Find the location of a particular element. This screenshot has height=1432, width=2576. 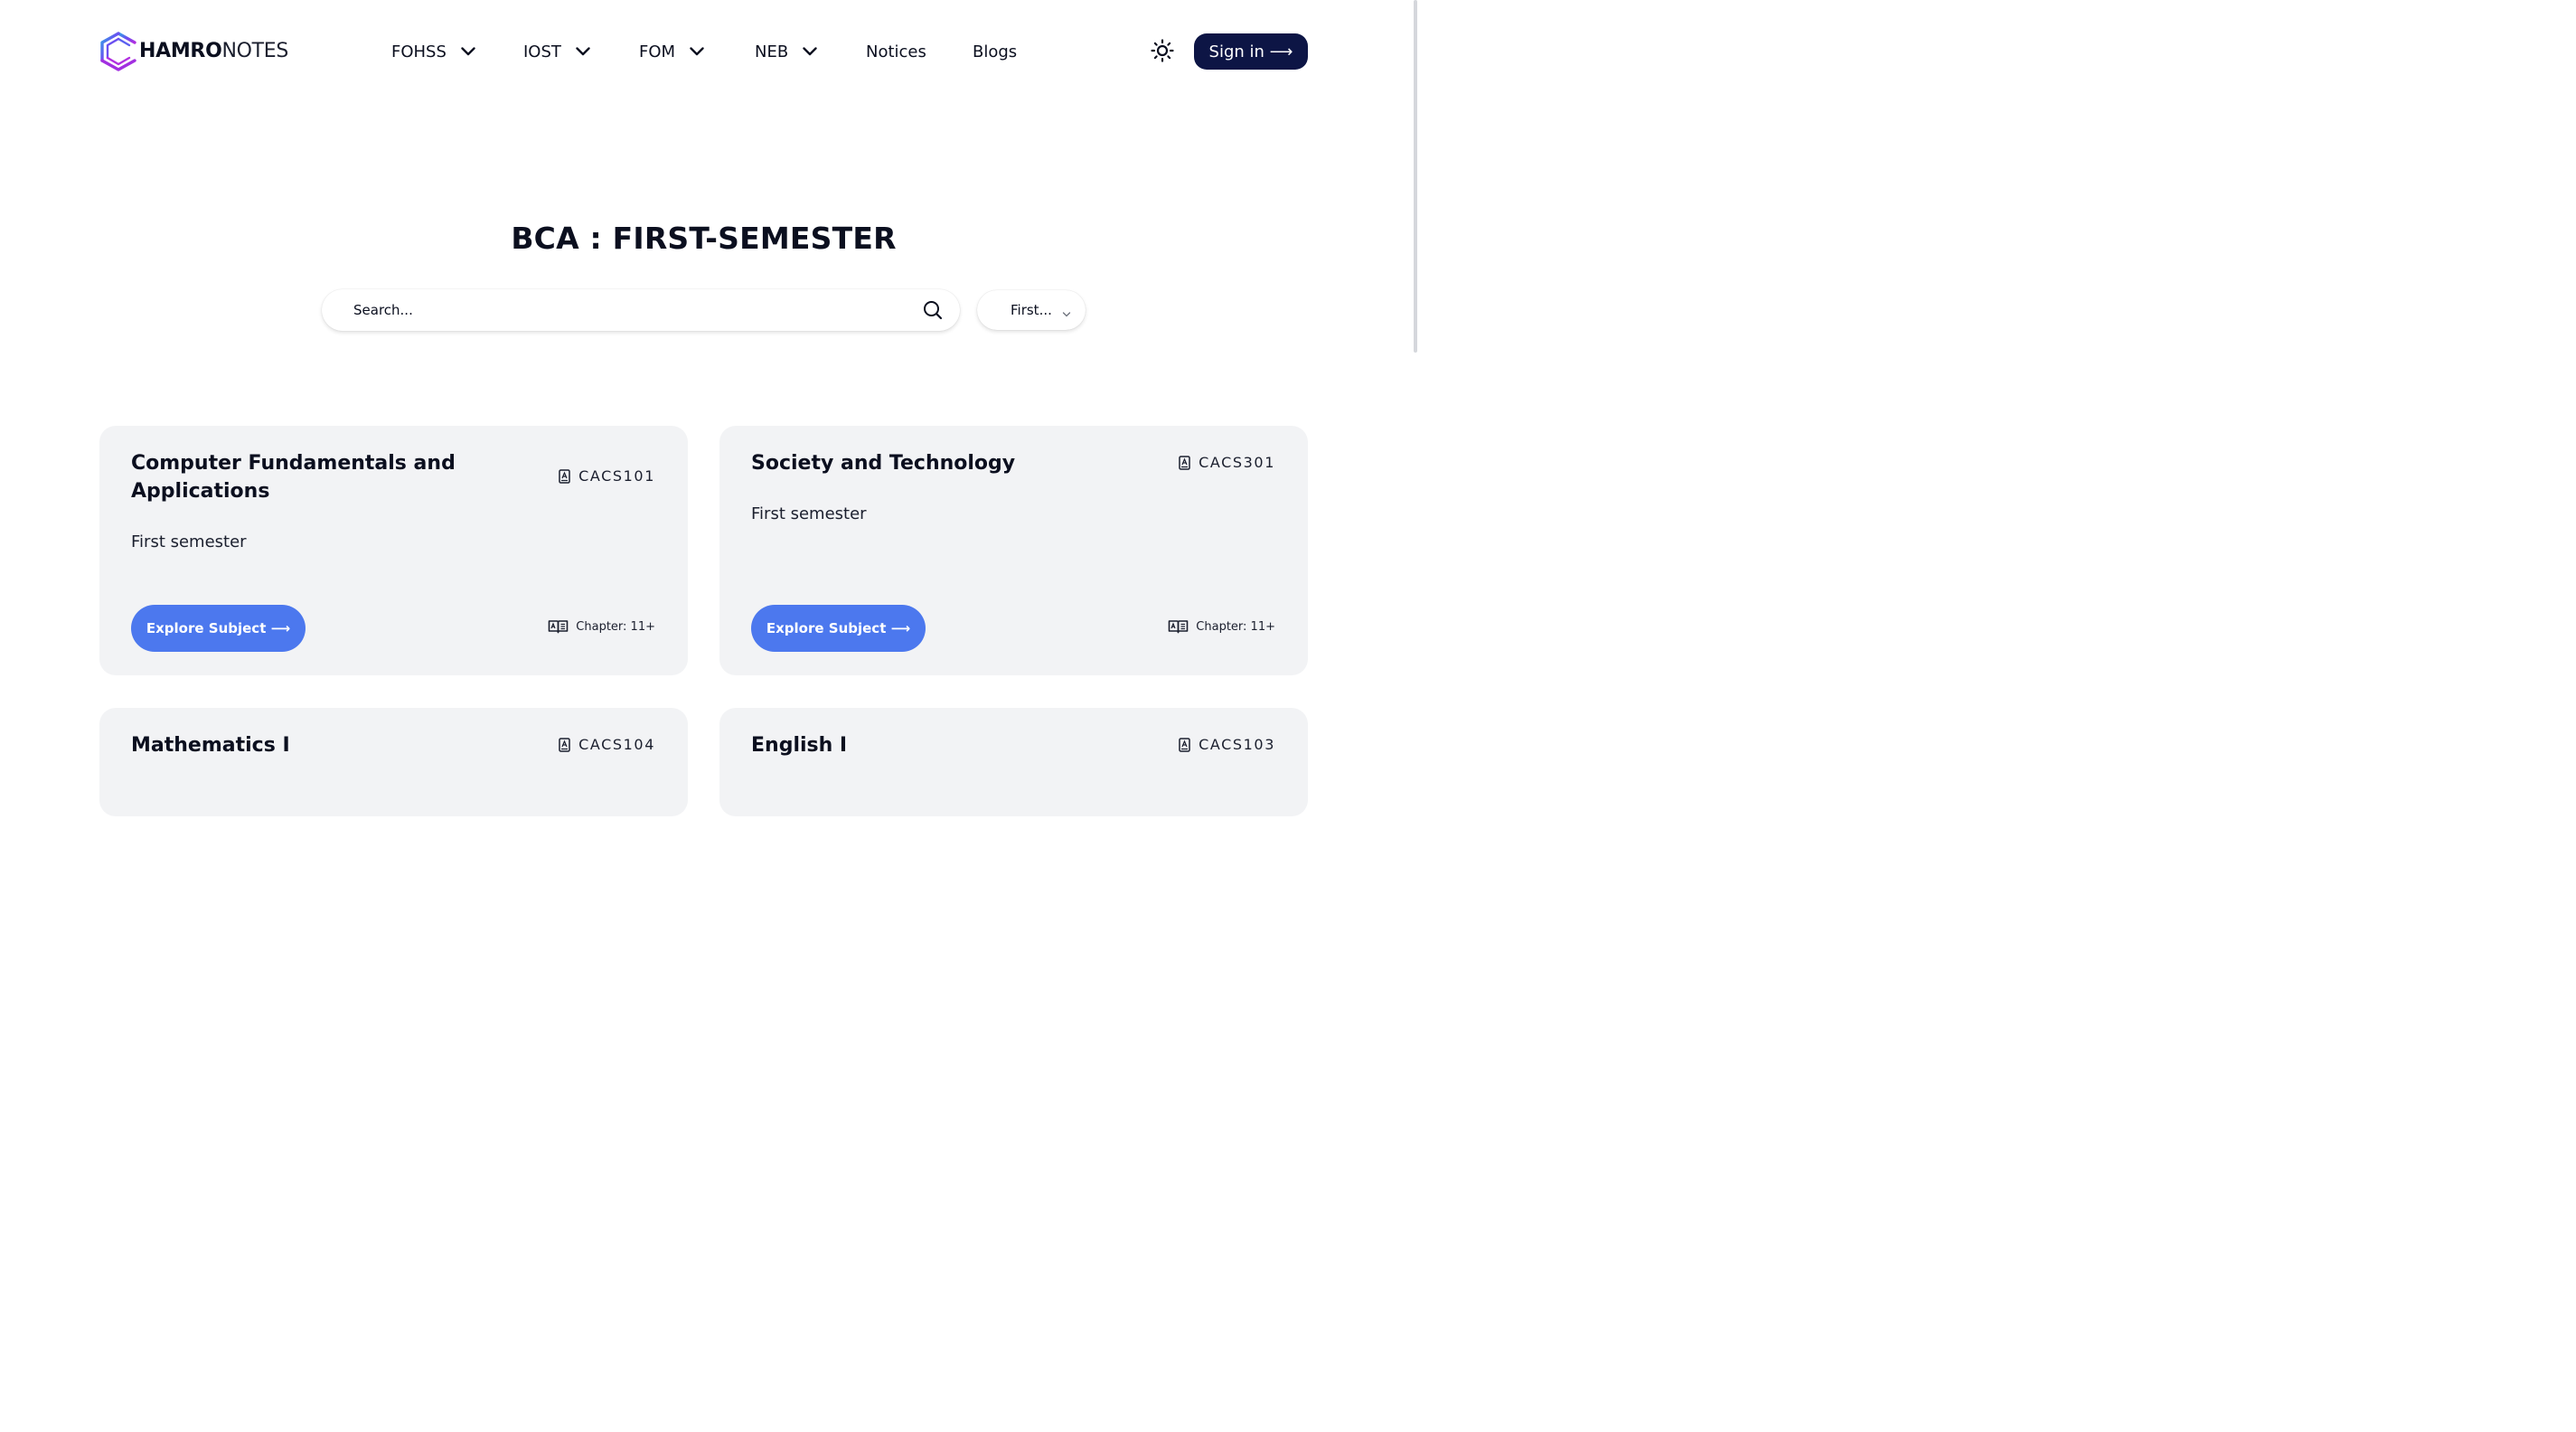

brand-name-light: NOTES is located at coordinates (255, 51).